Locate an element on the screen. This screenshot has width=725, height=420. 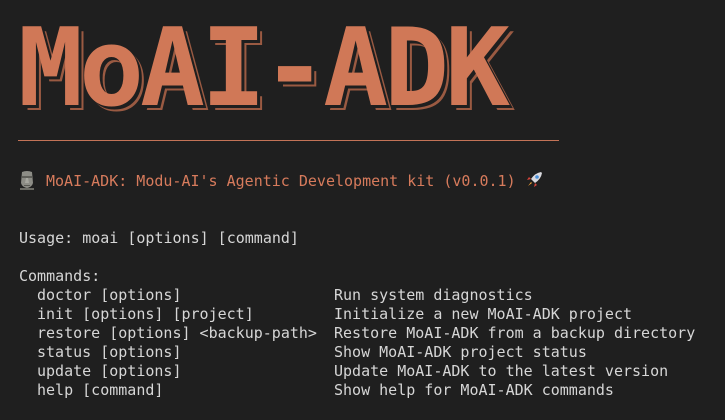
command-name-update: update [options] is located at coordinates (109, 371).